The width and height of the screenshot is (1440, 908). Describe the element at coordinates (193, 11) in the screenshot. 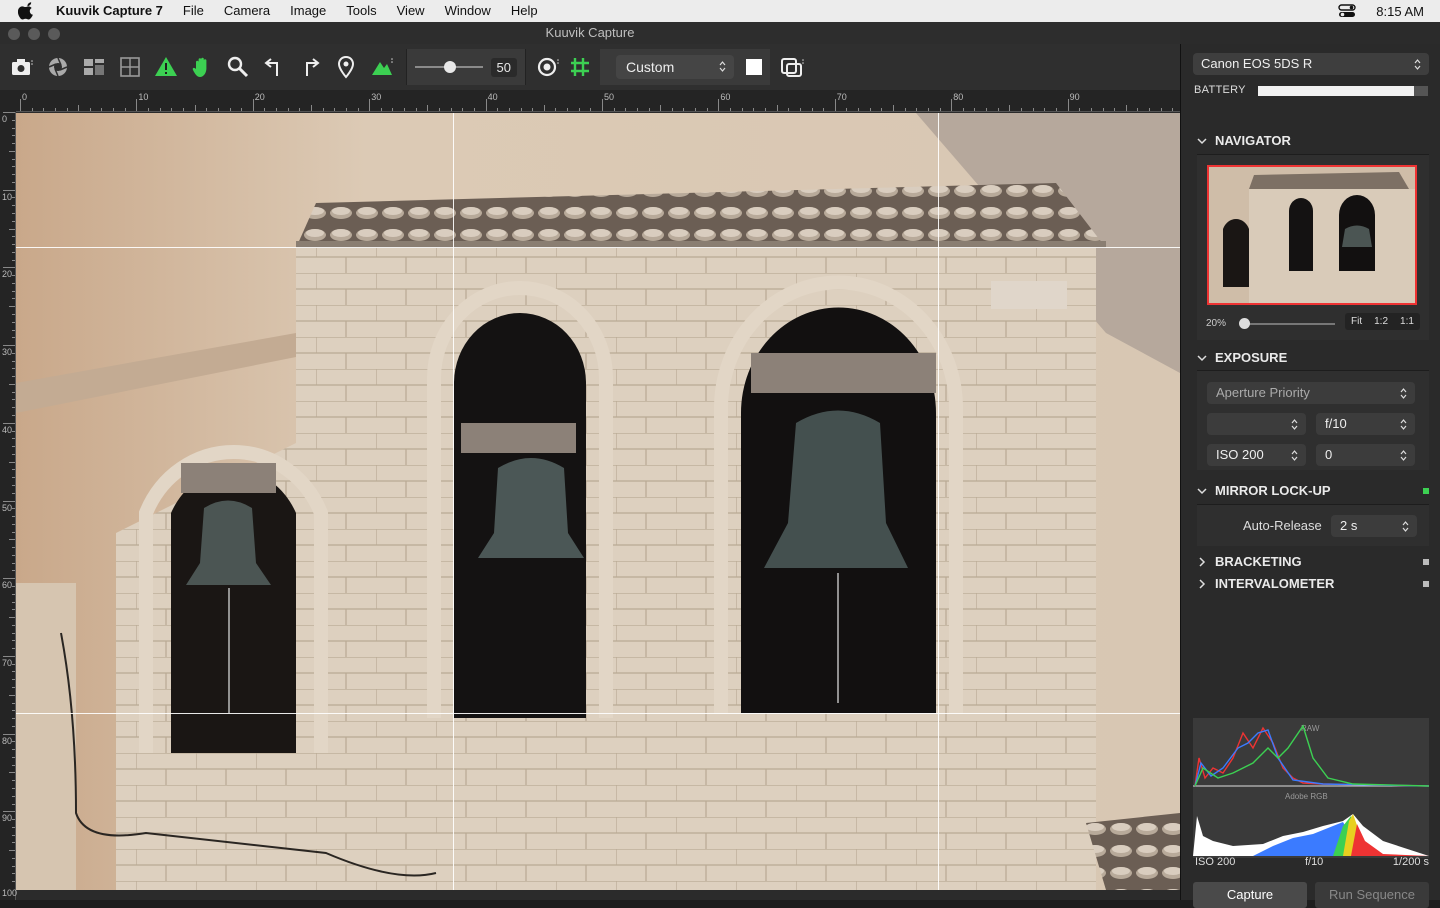

I see `menu-file: File` at that location.